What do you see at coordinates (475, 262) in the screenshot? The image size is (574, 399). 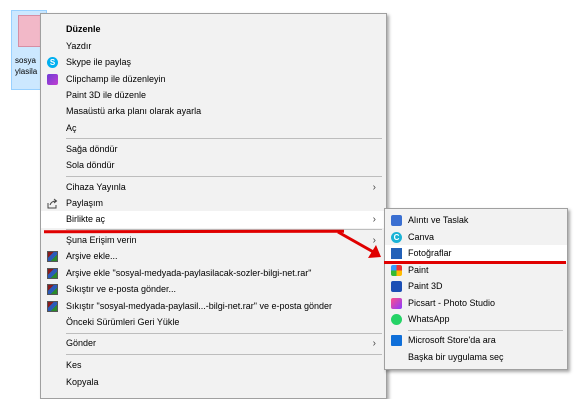 I see `annotation-underline` at bounding box center [475, 262].